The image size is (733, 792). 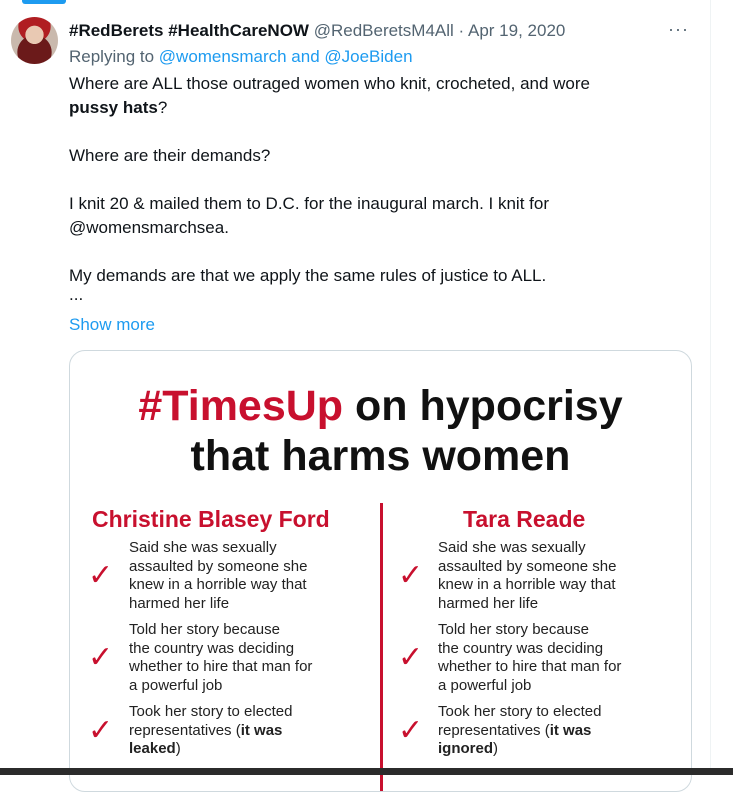 I want to click on reply-mentions: @womensmarch and @JoeBiden, so click(x=286, y=56).